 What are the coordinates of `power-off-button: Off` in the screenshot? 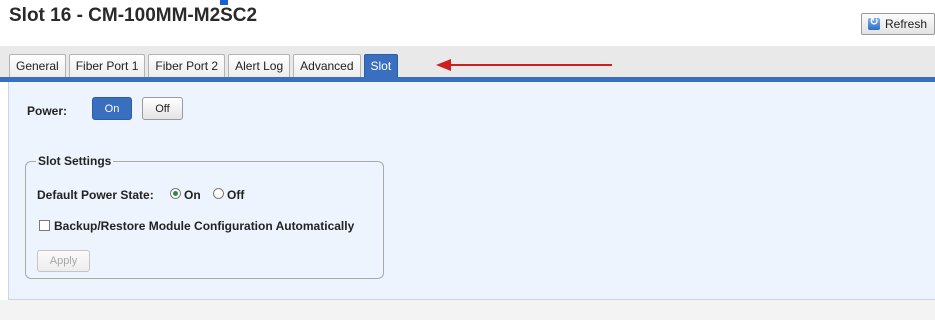 It's located at (162, 108).